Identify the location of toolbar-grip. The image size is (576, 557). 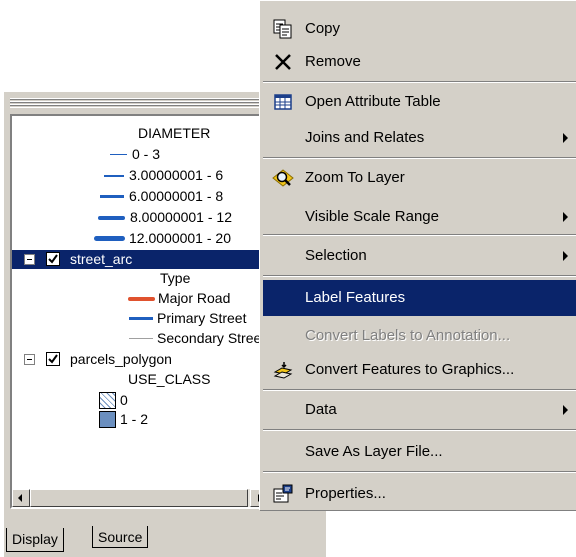
(135, 103).